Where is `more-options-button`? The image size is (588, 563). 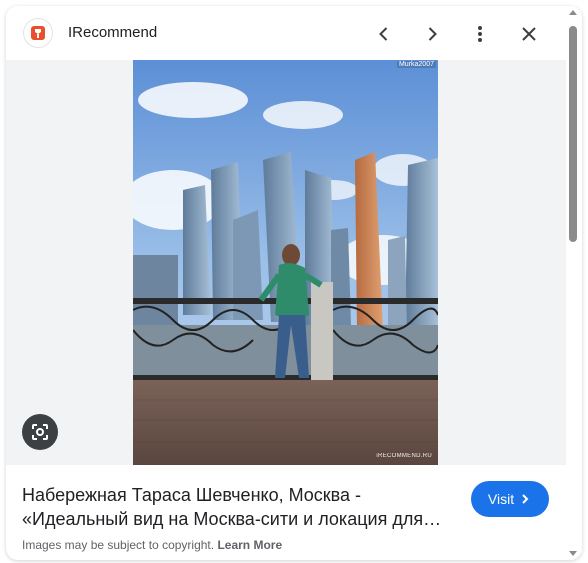
more-options-button is located at coordinates (480, 34).